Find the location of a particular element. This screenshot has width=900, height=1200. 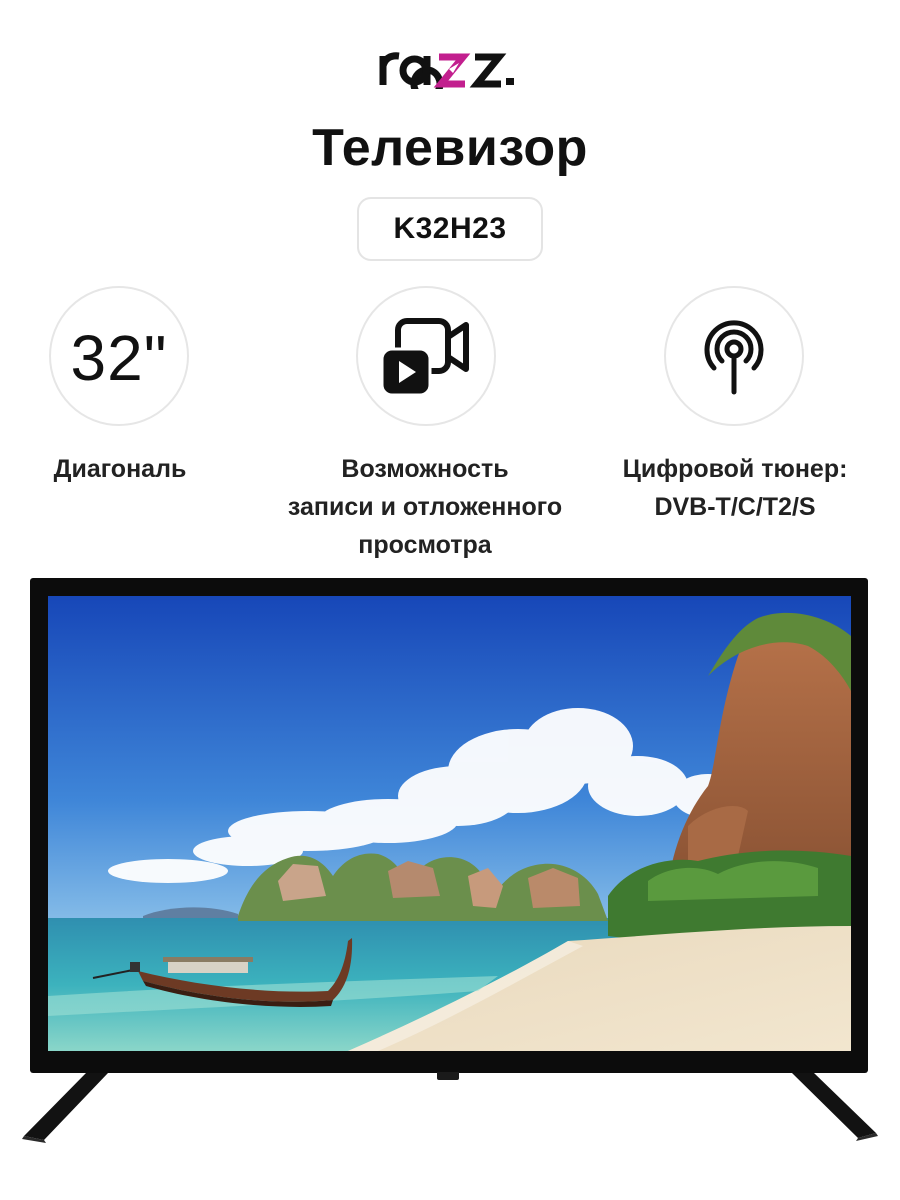

razz-logo is located at coordinates (446, 70).